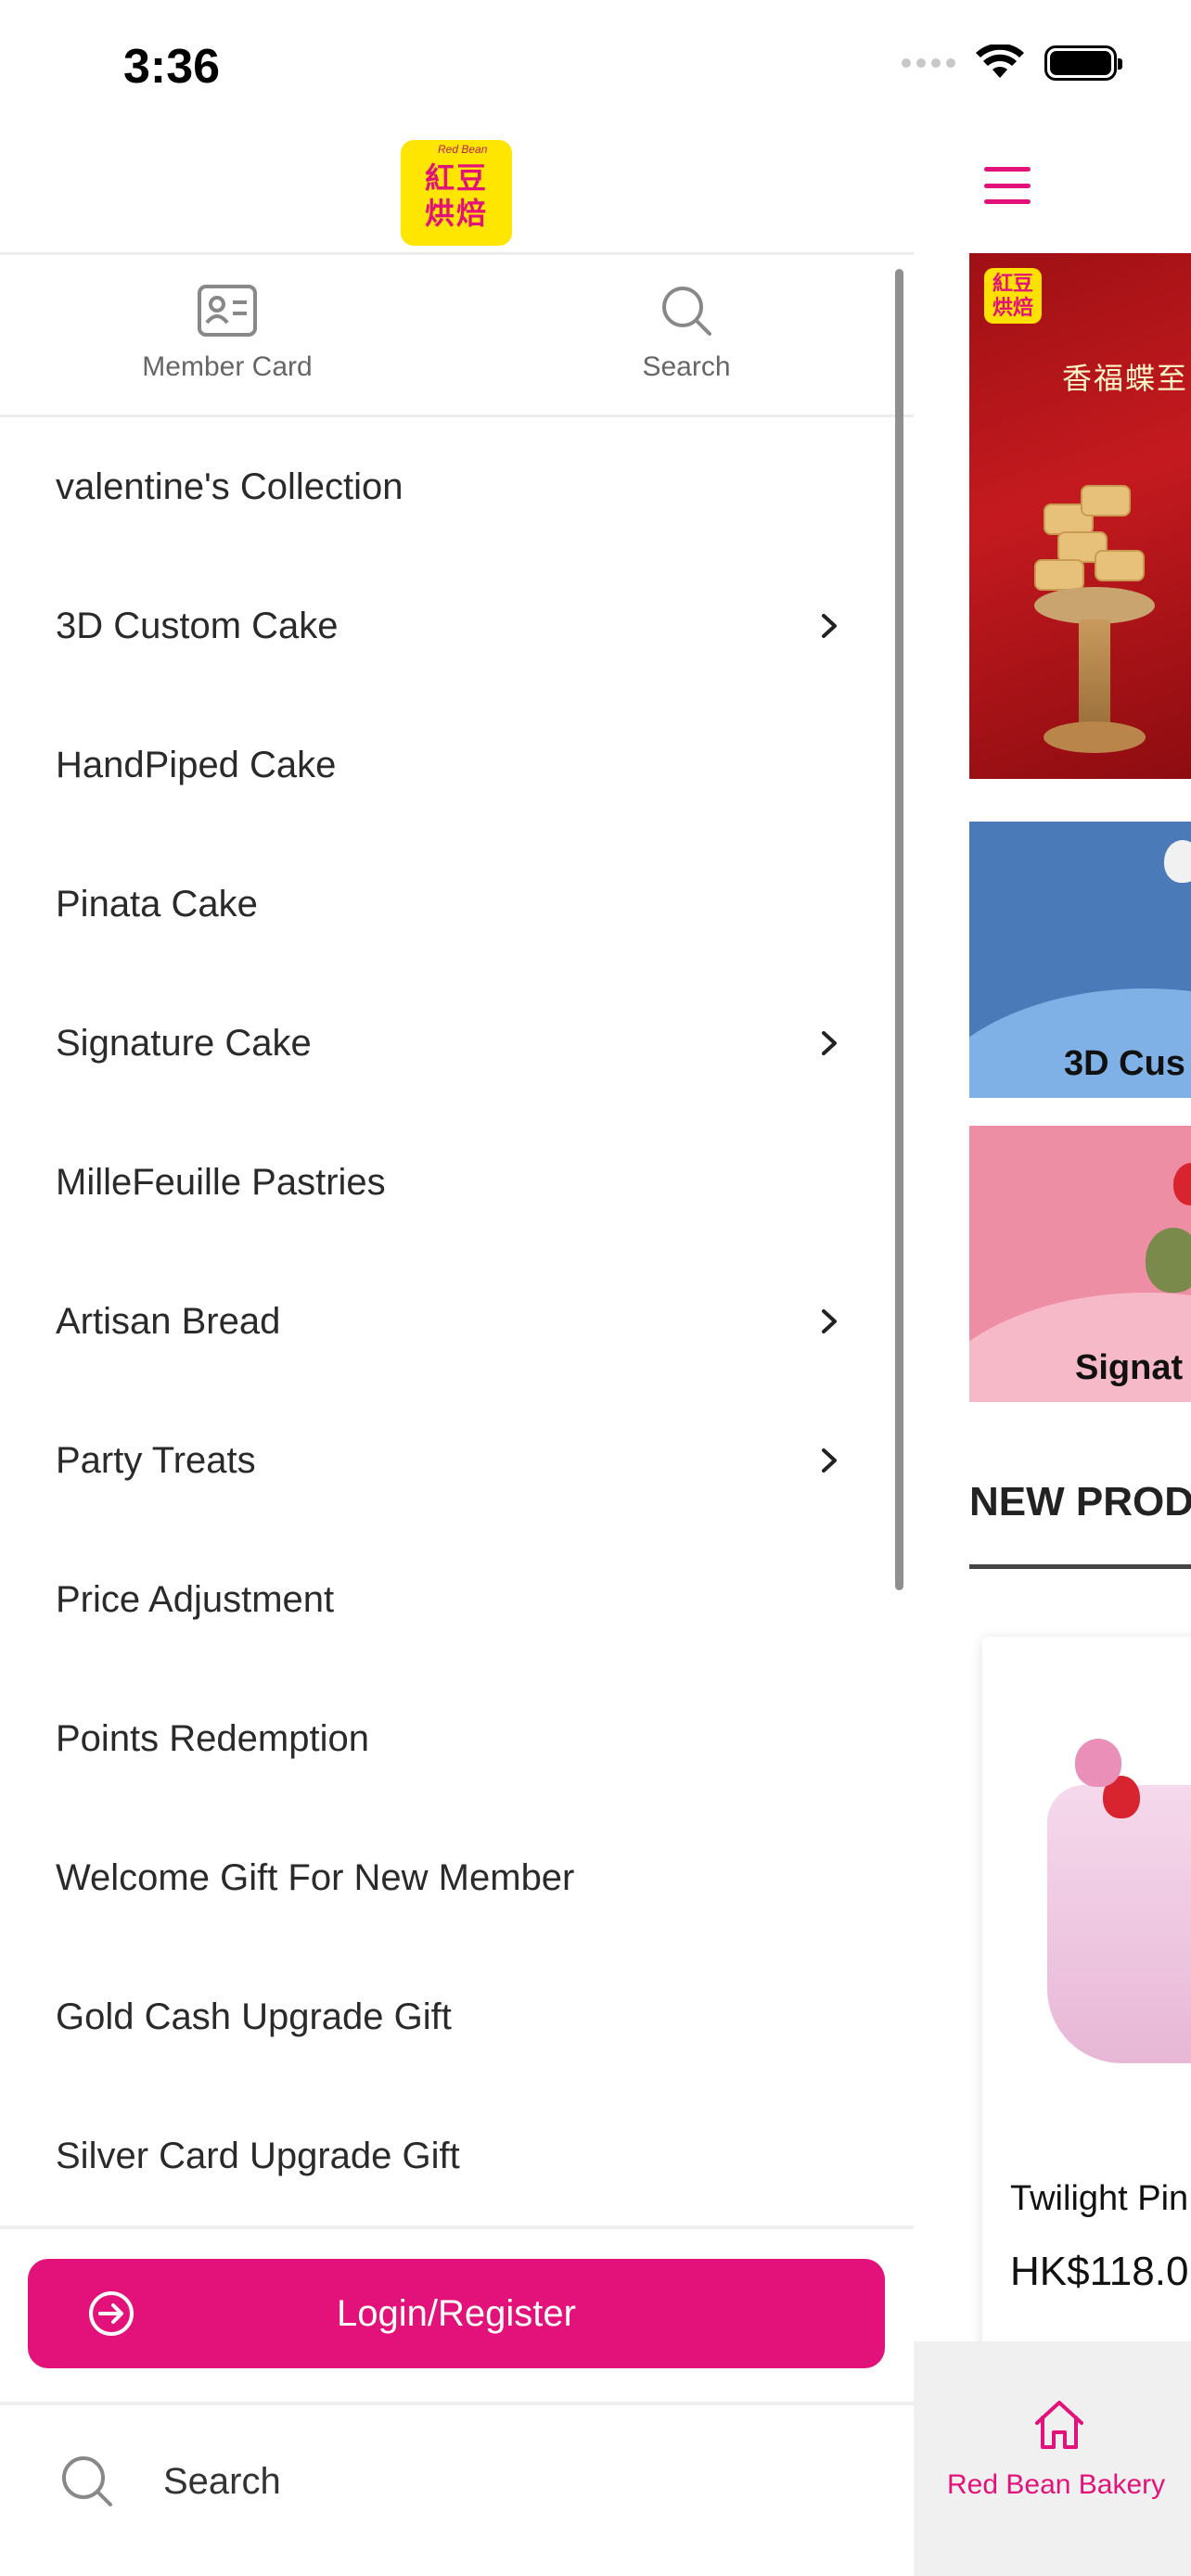 This screenshot has height=2576, width=1191. Describe the element at coordinates (196, 1599) in the screenshot. I see `menu-item-label: Price Adjustment` at that location.